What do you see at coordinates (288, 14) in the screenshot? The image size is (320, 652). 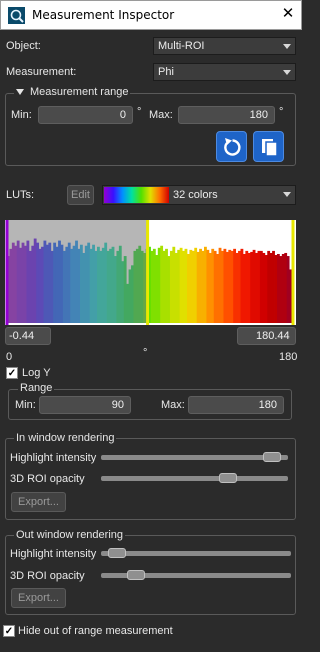 I see `close-icon: ✕` at bounding box center [288, 14].